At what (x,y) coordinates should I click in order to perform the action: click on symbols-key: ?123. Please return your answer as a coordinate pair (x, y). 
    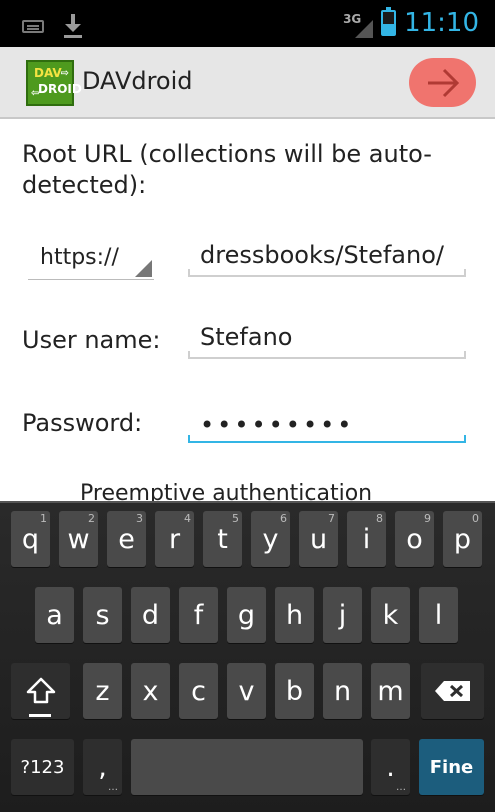
    Looking at the image, I should click on (42, 767).